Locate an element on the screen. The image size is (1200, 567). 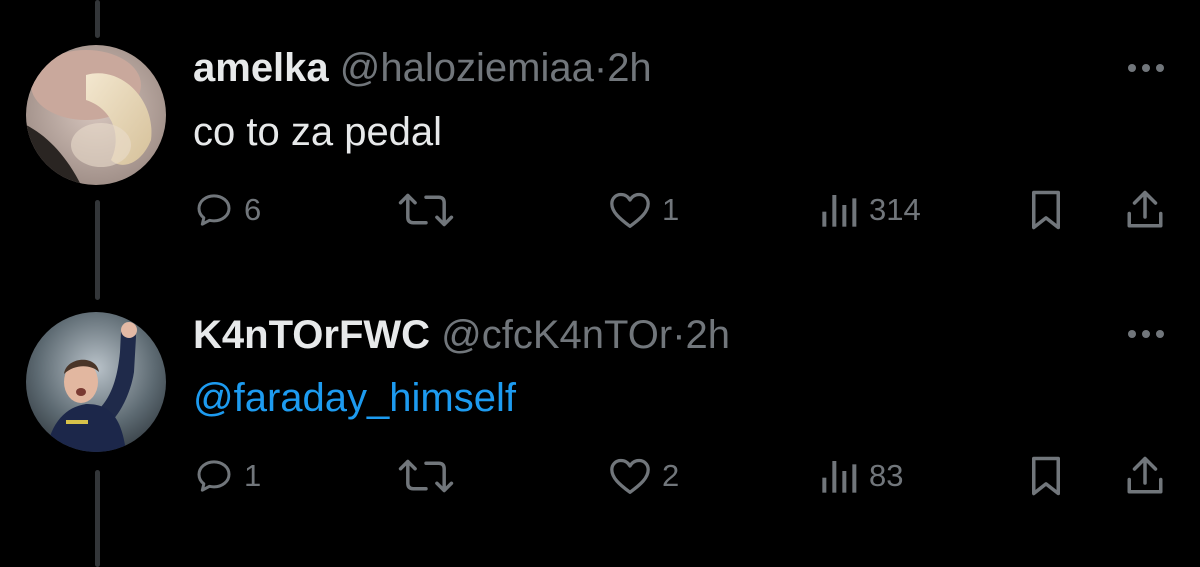
share-icon is located at coordinates (1145, 475).